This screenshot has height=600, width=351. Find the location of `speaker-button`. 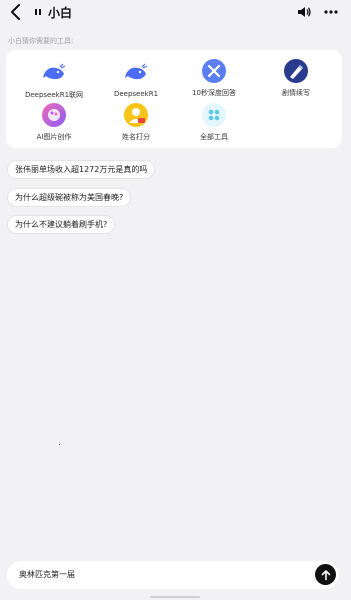

speaker-button is located at coordinates (304, 12).